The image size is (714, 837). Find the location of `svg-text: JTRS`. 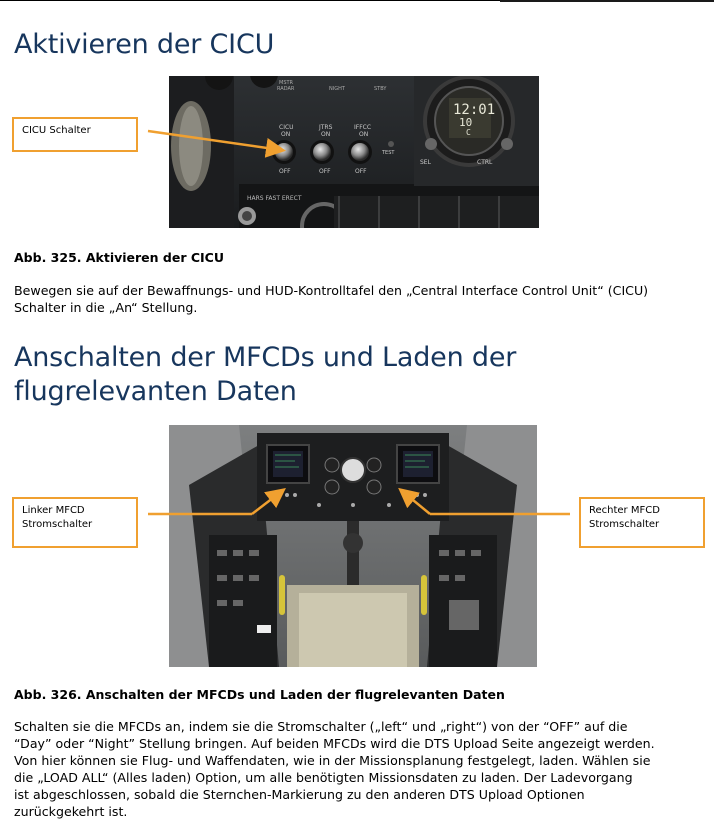

svg-text: JTRS is located at coordinates (325, 127).